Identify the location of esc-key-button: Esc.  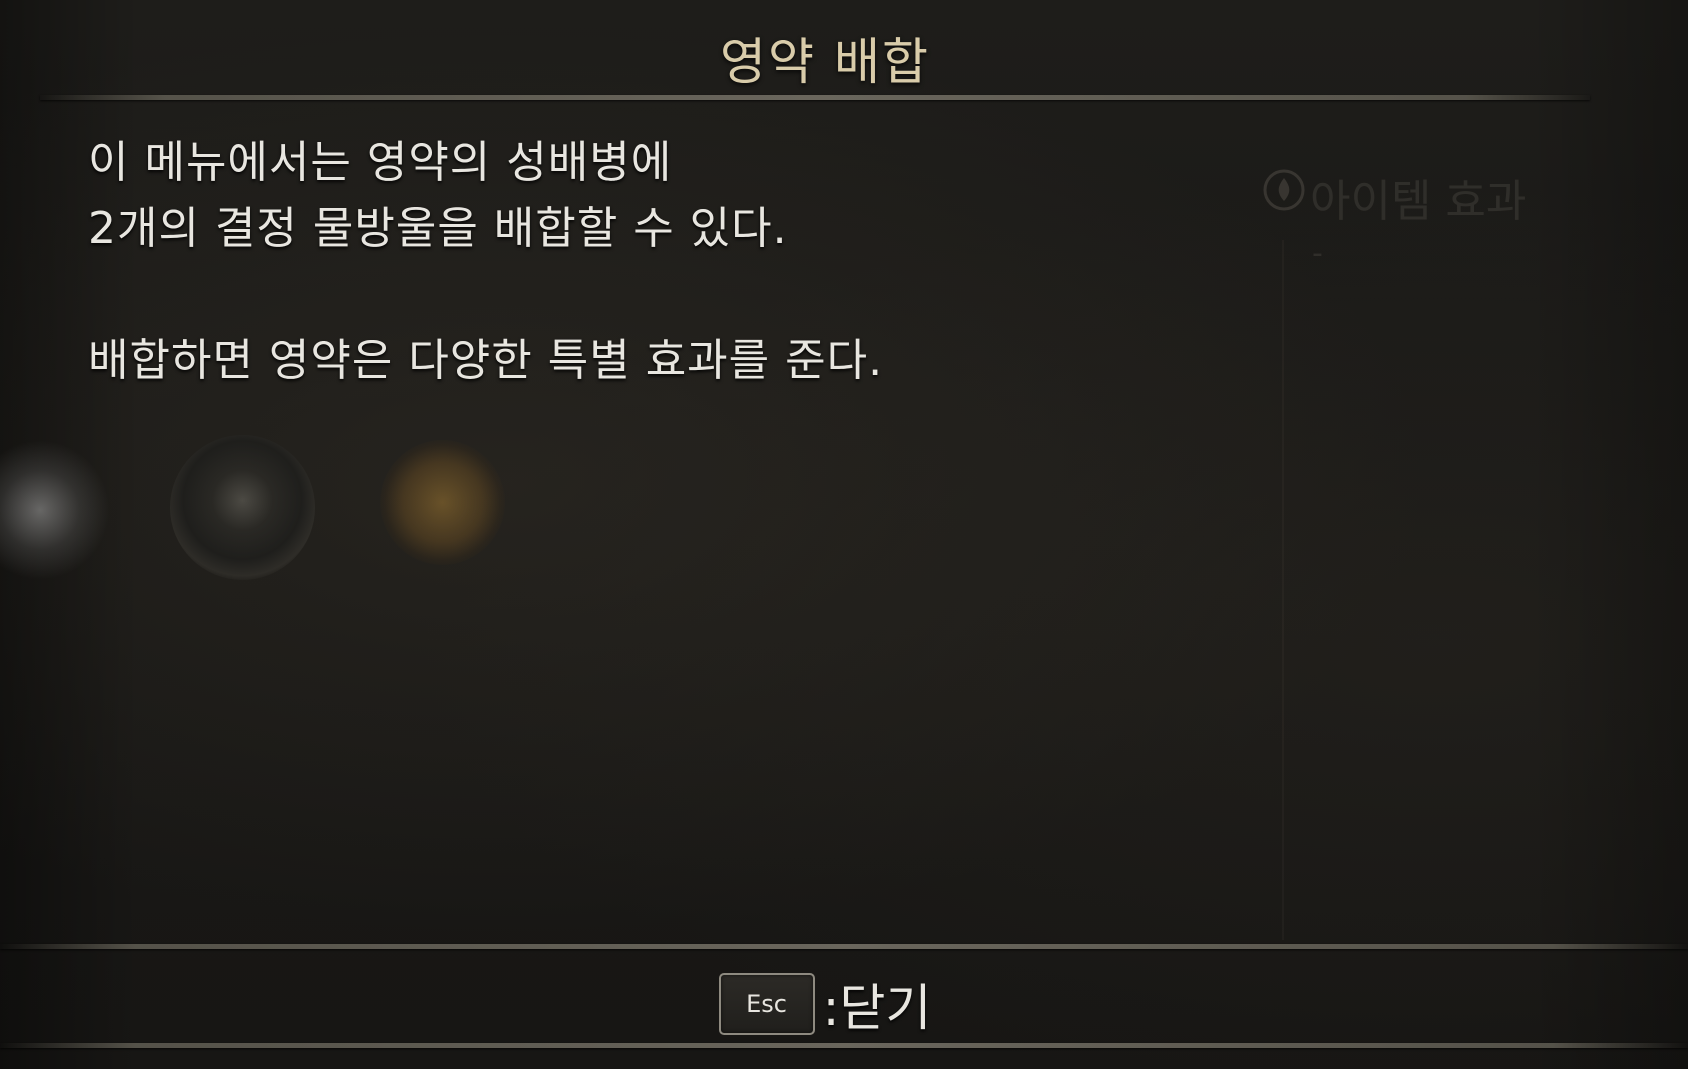
(766, 1004).